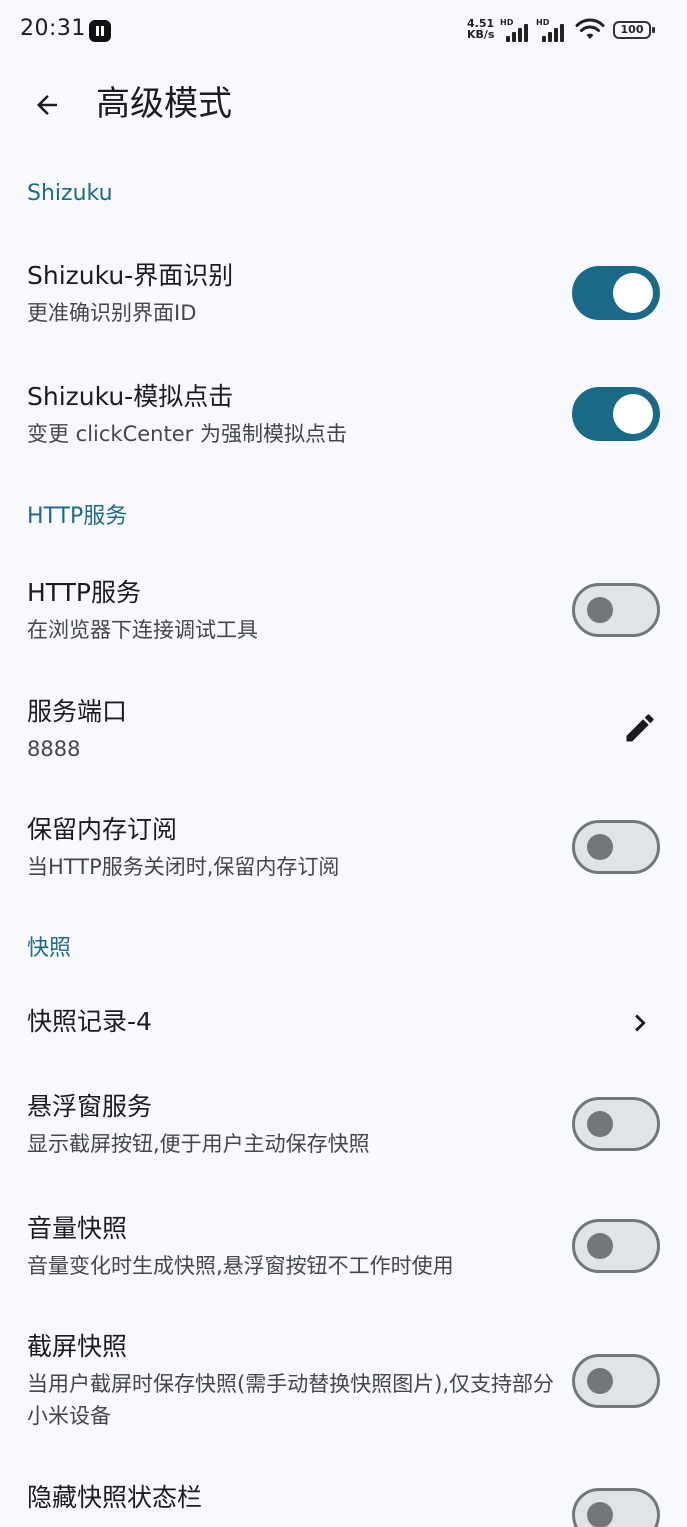  Describe the element at coordinates (616, 1381) in the screenshot. I see `screenshot-snapshot-toggle` at that location.